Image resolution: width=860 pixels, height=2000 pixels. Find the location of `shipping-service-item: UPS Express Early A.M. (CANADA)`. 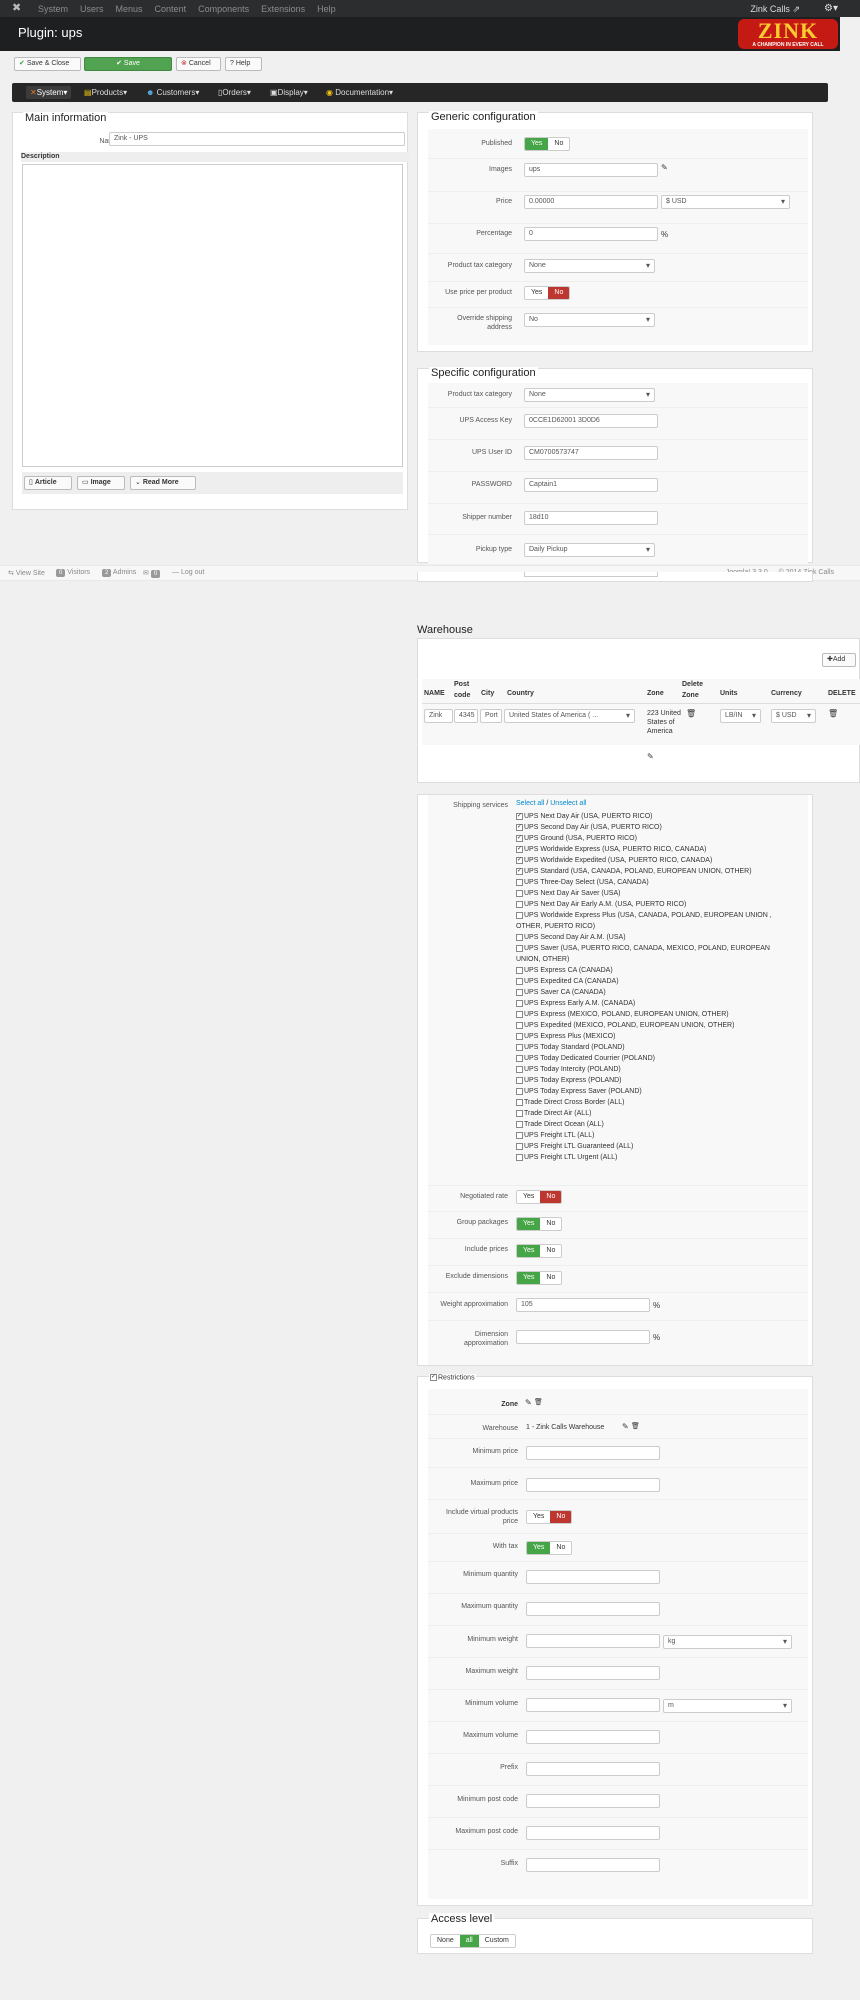

shipping-service-item: UPS Express Early A.M. (CANADA) is located at coordinates (662, 1003).